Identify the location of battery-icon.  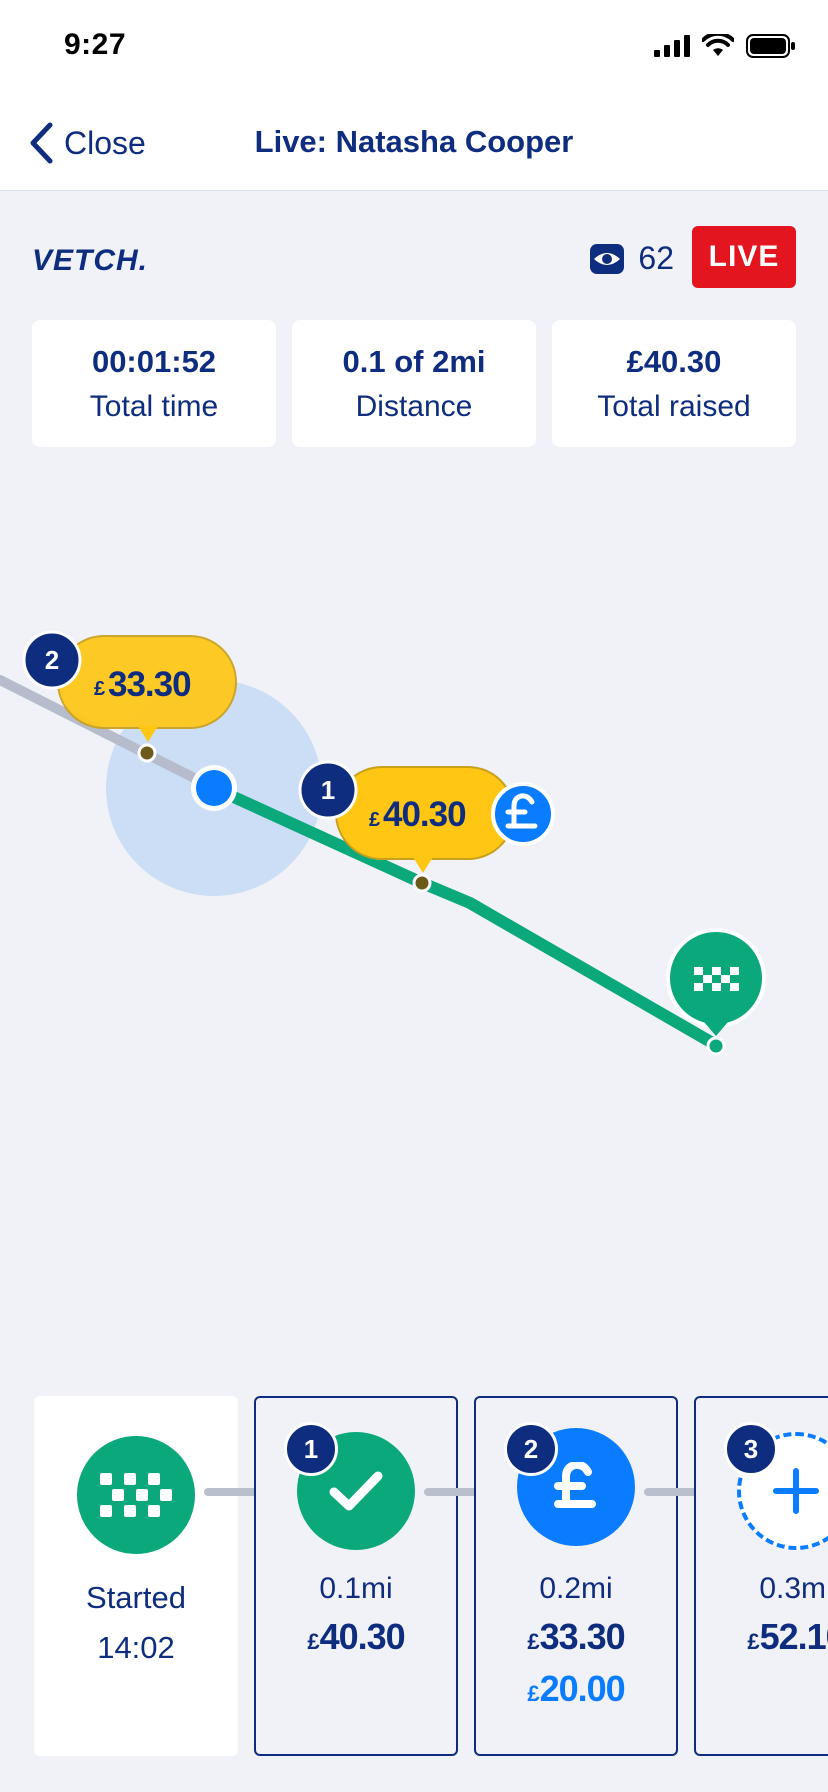
(770, 46).